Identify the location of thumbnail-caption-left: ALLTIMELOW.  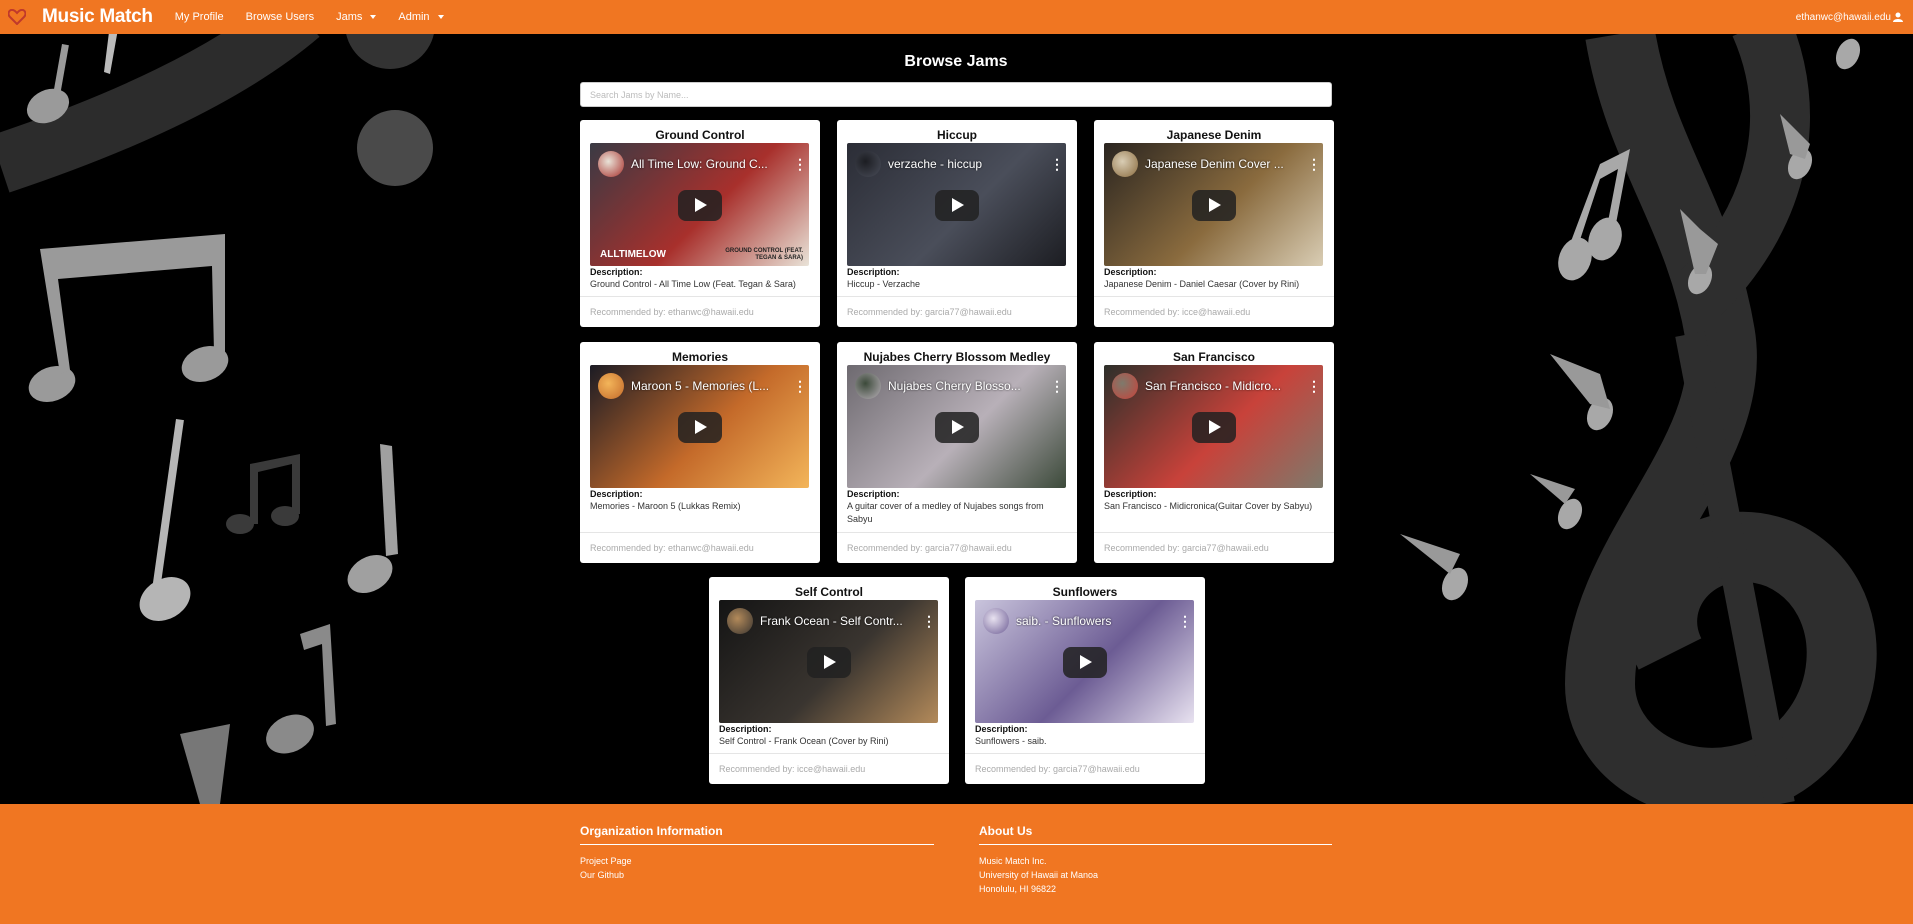
(633, 254).